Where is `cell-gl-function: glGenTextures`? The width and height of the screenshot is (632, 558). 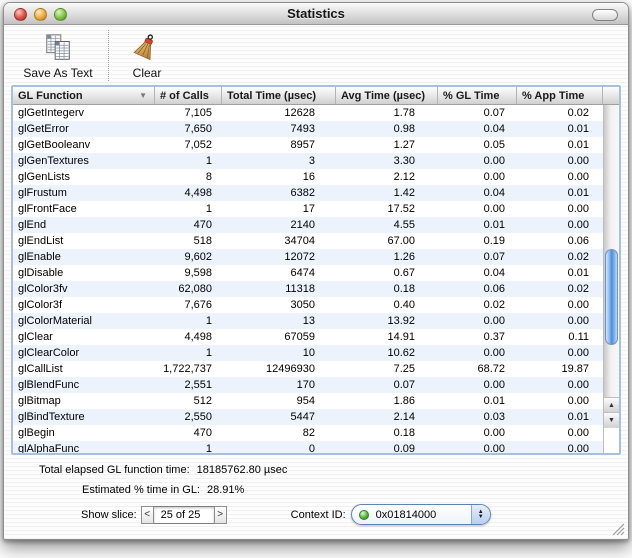
cell-gl-function: glGenTextures is located at coordinates (53, 161).